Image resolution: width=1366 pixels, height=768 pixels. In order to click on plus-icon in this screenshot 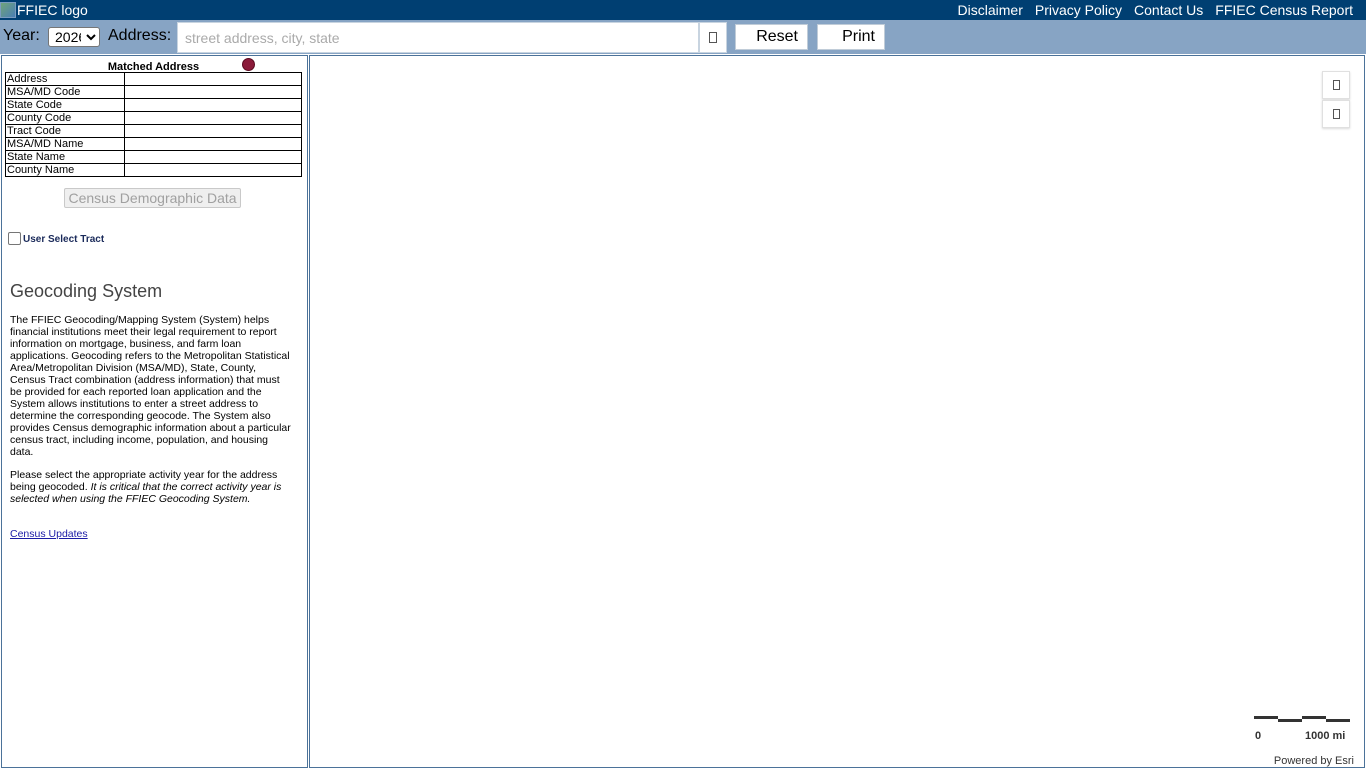, I will do `click(1336, 85)`.